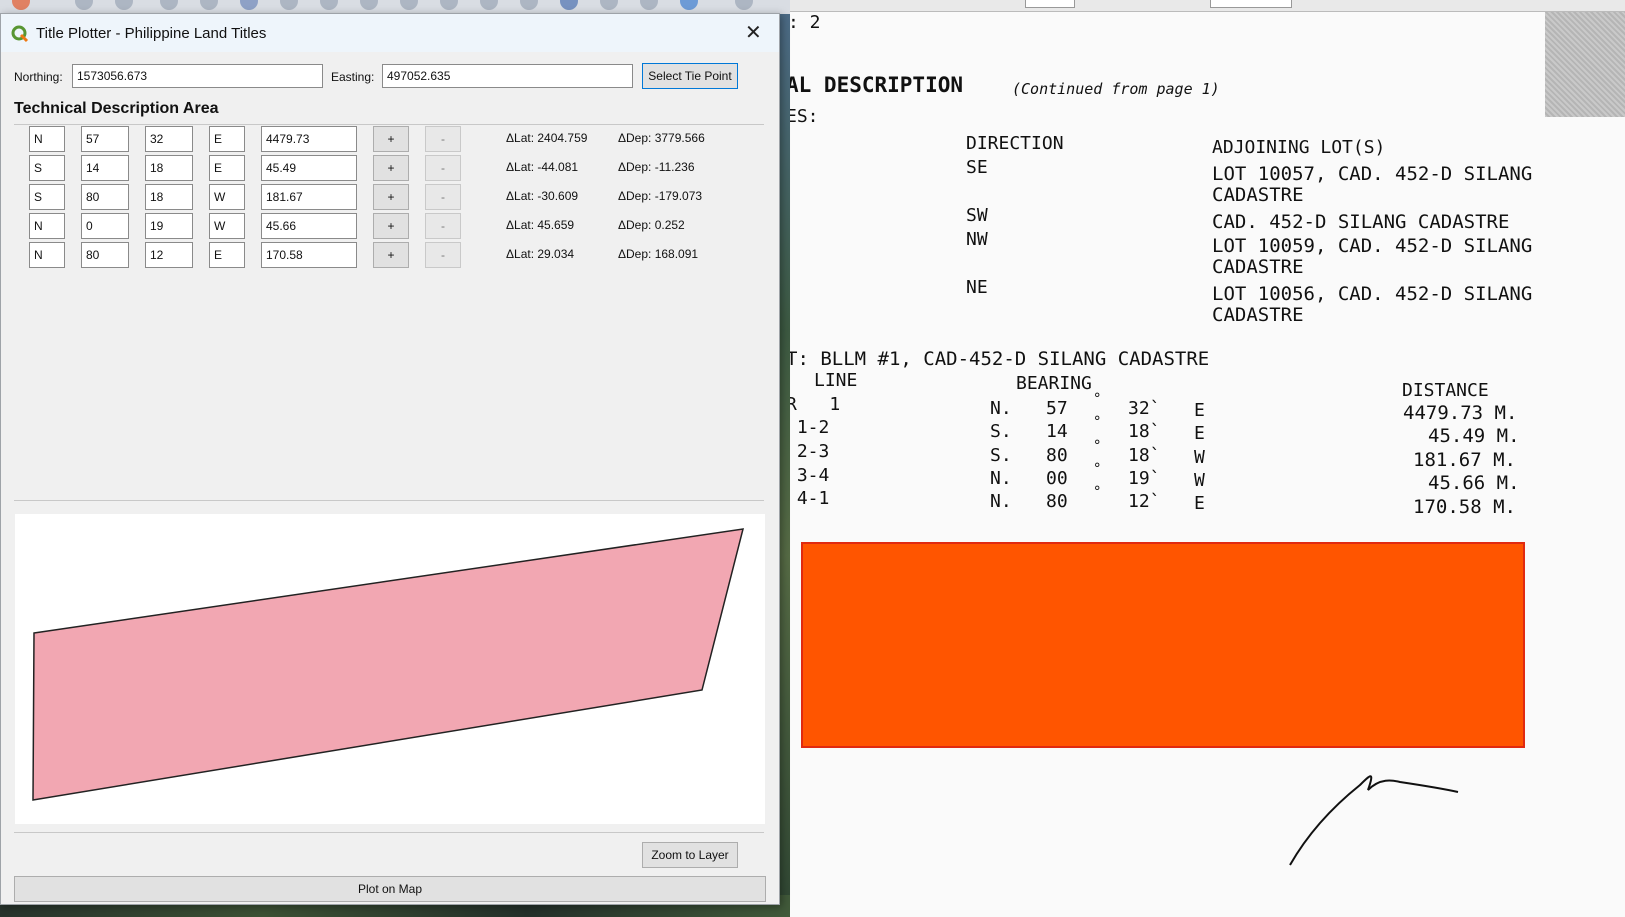 This screenshot has height=917, width=1625. I want to click on pan-to-selection-icon, so click(124, 5).